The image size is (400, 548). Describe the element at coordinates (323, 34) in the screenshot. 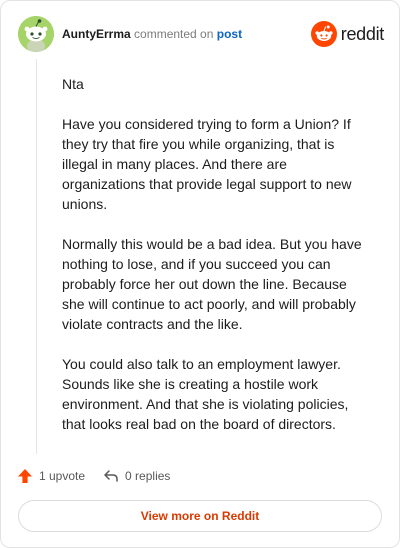

I see `reddit-logo-icon` at that location.